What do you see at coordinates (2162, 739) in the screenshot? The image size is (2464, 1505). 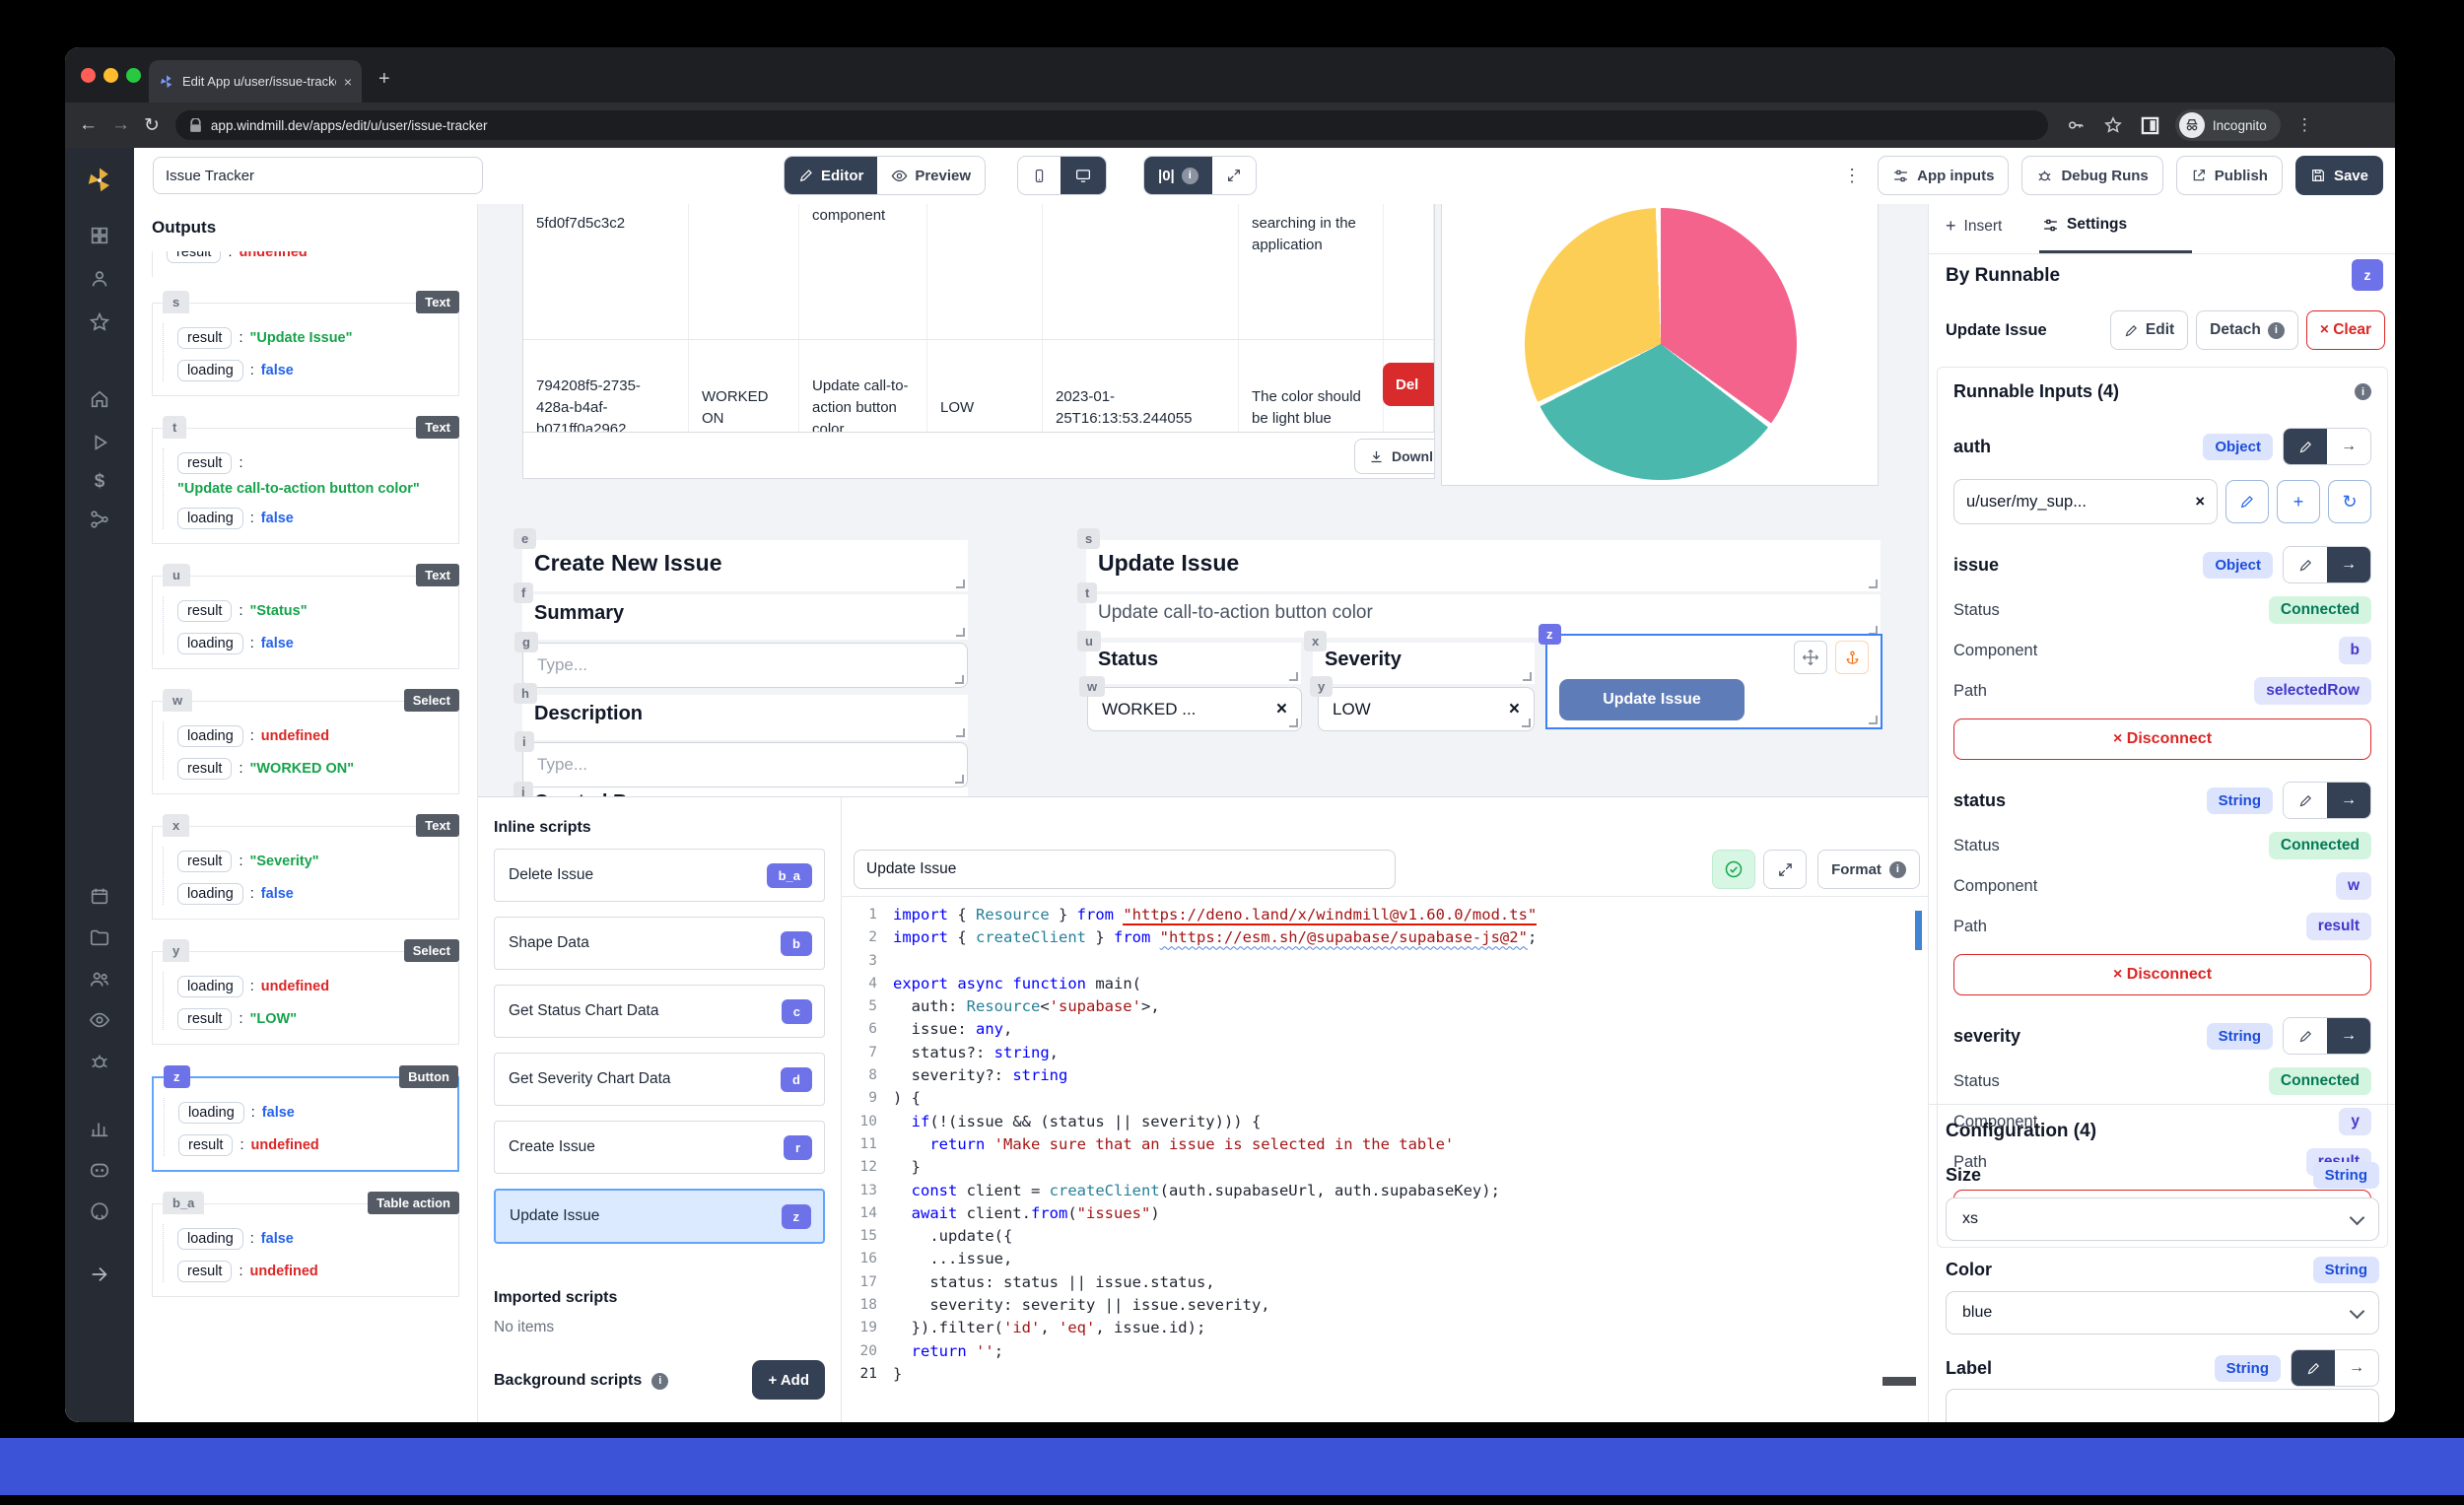 I see `disconnect-button: × Disconnect` at bounding box center [2162, 739].